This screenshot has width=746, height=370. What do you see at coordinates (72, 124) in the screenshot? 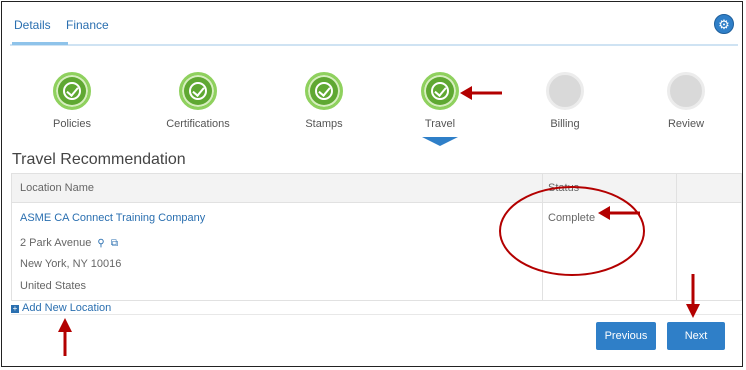
I see `step-label: Policies` at bounding box center [72, 124].